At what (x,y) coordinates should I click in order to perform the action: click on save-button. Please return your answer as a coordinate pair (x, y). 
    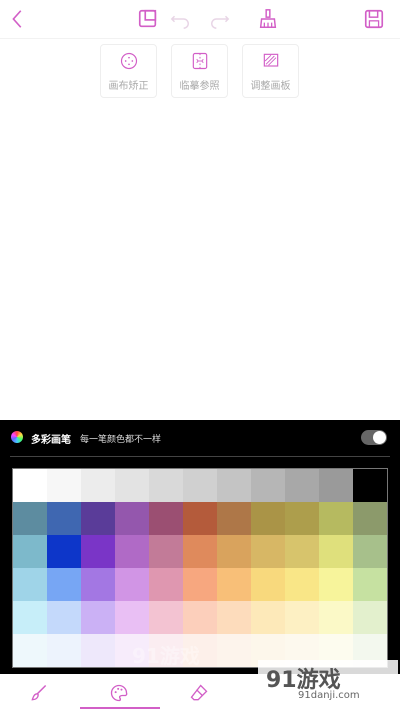
    Looking at the image, I should click on (374, 19).